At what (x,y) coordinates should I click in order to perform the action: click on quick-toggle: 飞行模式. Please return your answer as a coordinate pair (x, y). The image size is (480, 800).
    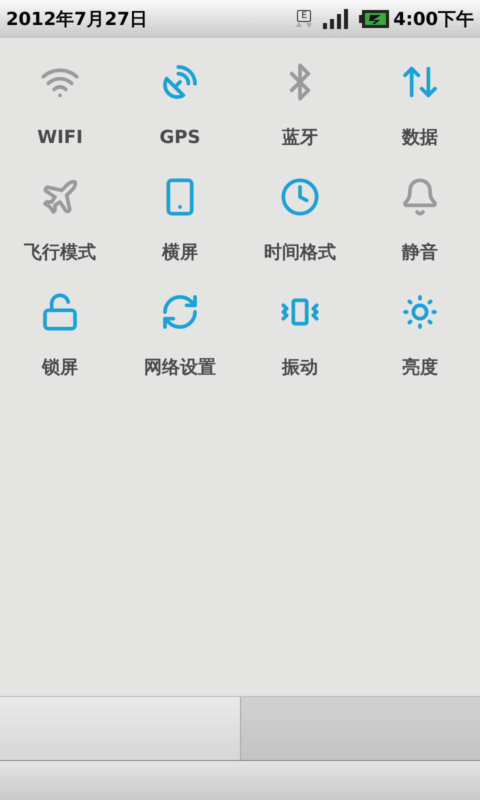
    Looking at the image, I should click on (60, 221).